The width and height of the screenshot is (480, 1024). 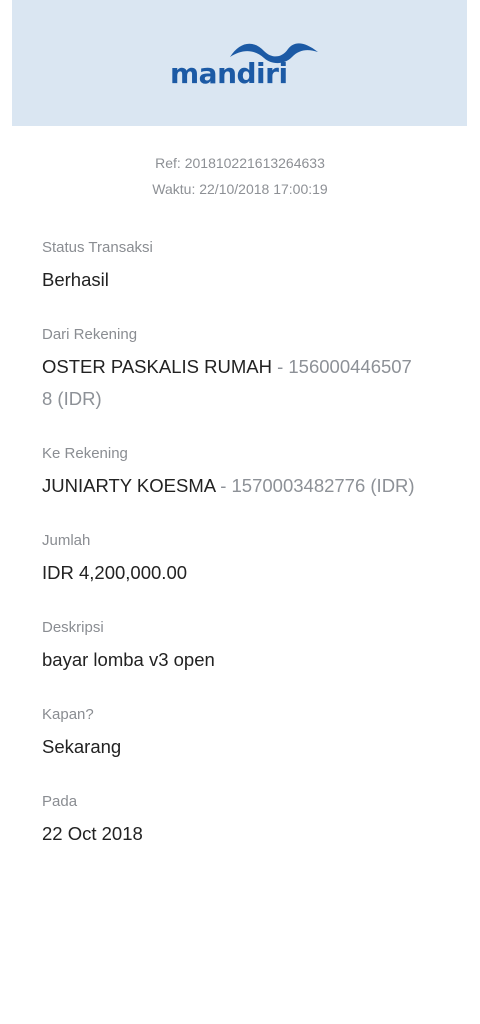 I want to click on mandiri-logo-text: mandiri, so click(x=229, y=73).